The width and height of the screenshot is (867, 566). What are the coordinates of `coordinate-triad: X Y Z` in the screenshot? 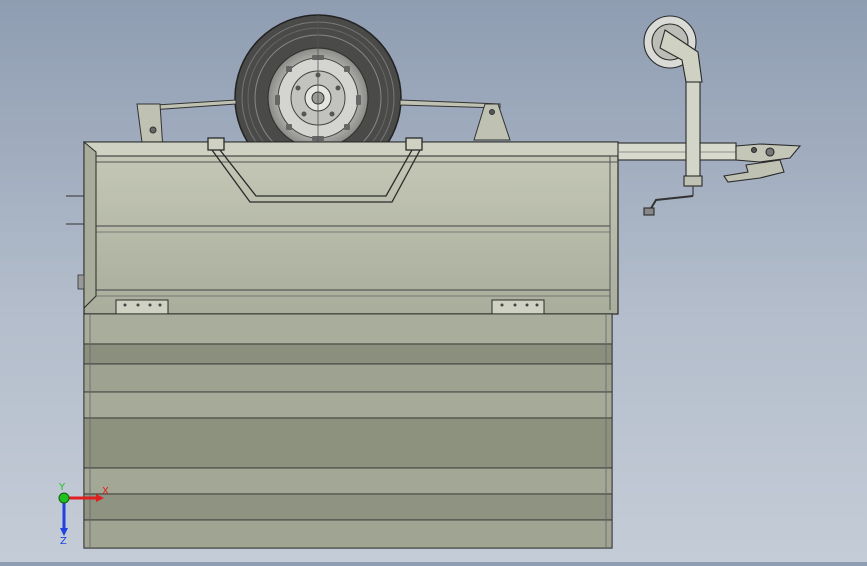 It's located at (85, 514).